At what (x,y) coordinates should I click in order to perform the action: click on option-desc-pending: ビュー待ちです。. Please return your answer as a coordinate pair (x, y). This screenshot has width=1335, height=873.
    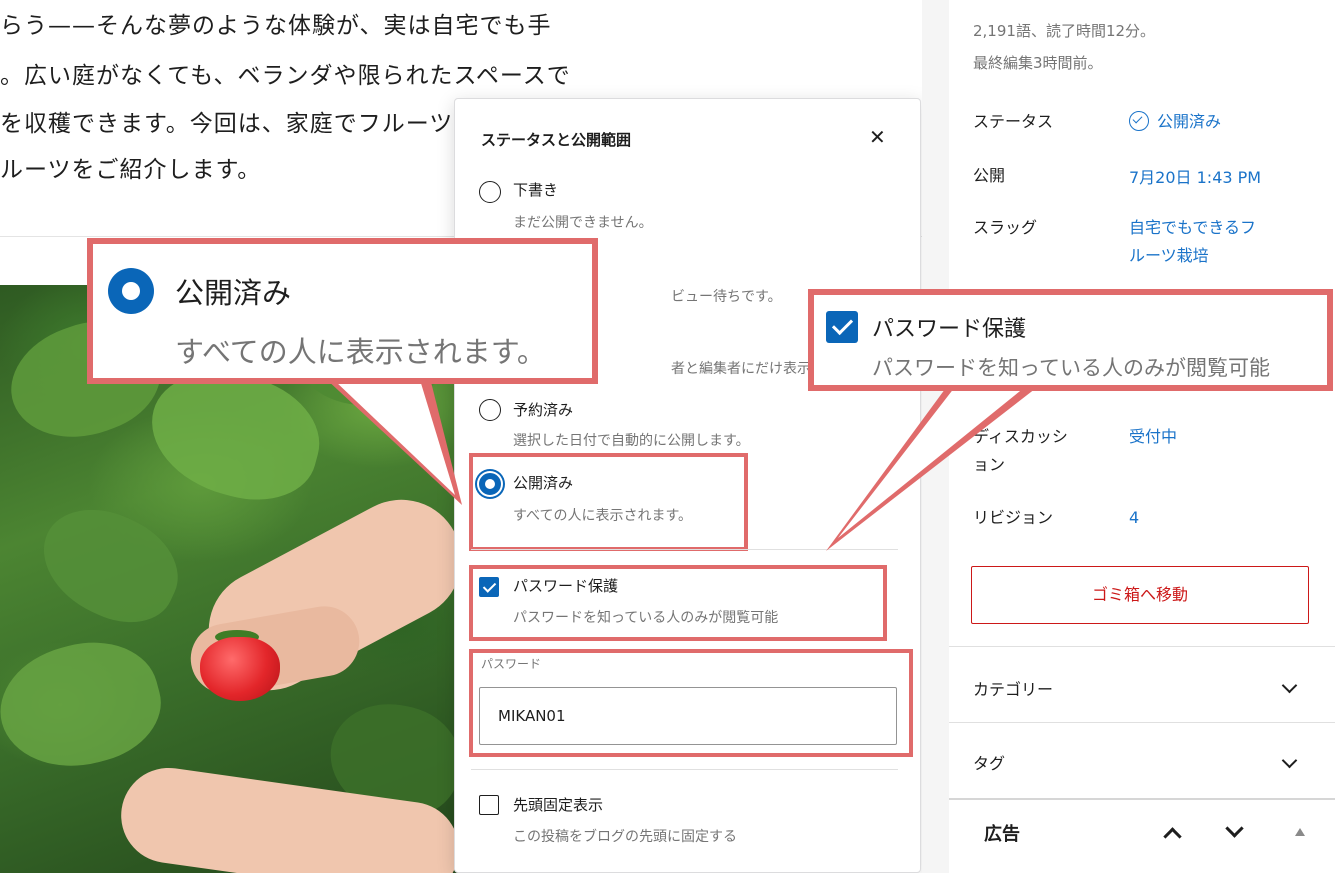
    Looking at the image, I should click on (726, 297).